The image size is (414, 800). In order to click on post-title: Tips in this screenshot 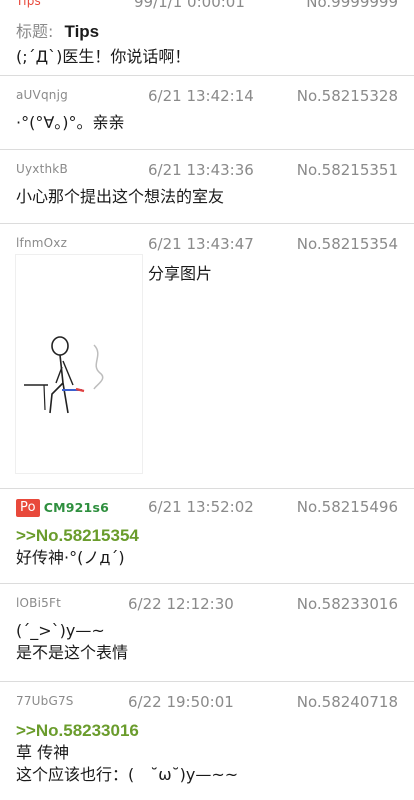, I will do `click(82, 31)`.